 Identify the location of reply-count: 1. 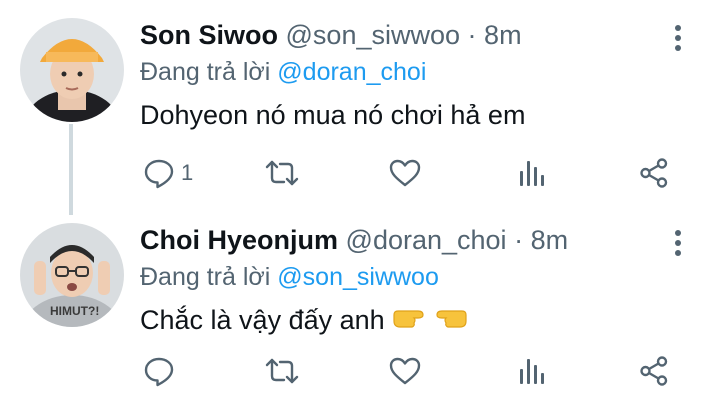
(187, 172).